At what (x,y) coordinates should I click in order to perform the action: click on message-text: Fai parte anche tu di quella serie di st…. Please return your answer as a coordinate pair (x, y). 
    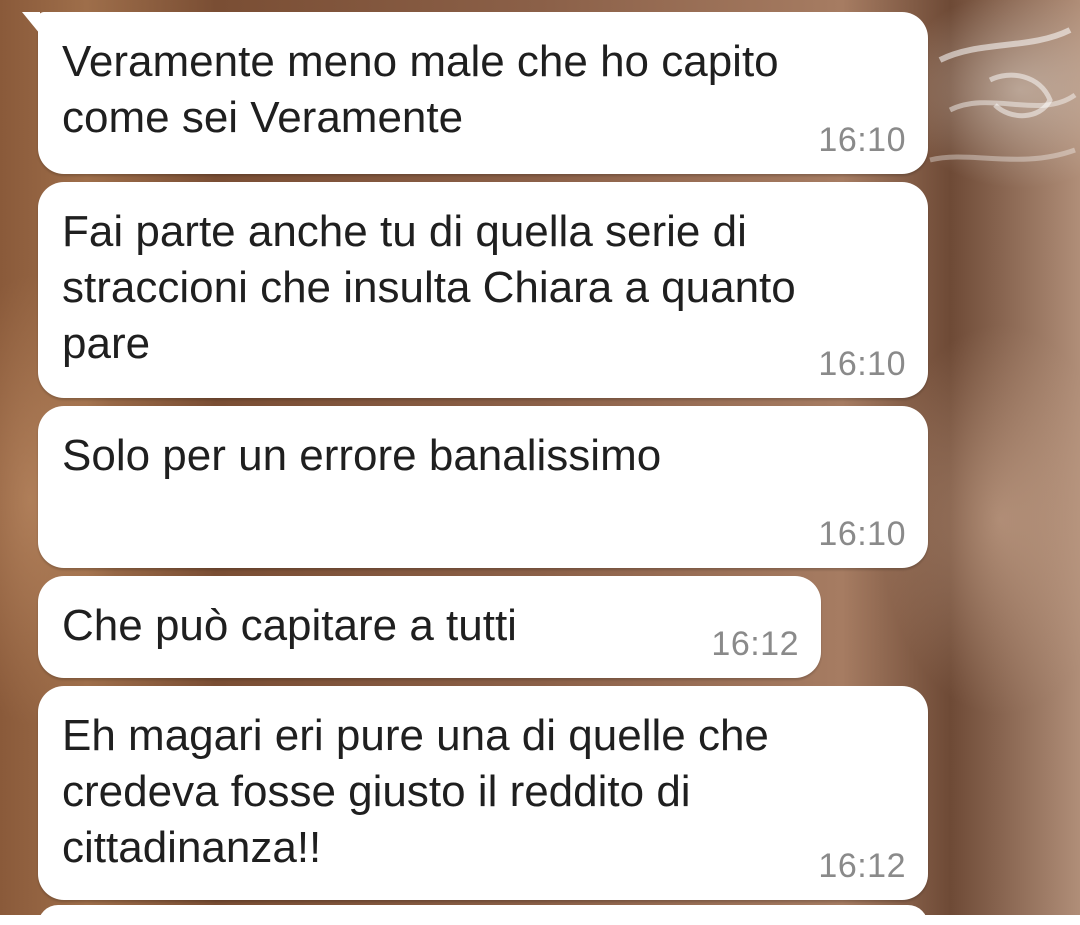
    Looking at the image, I should click on (429, 287).